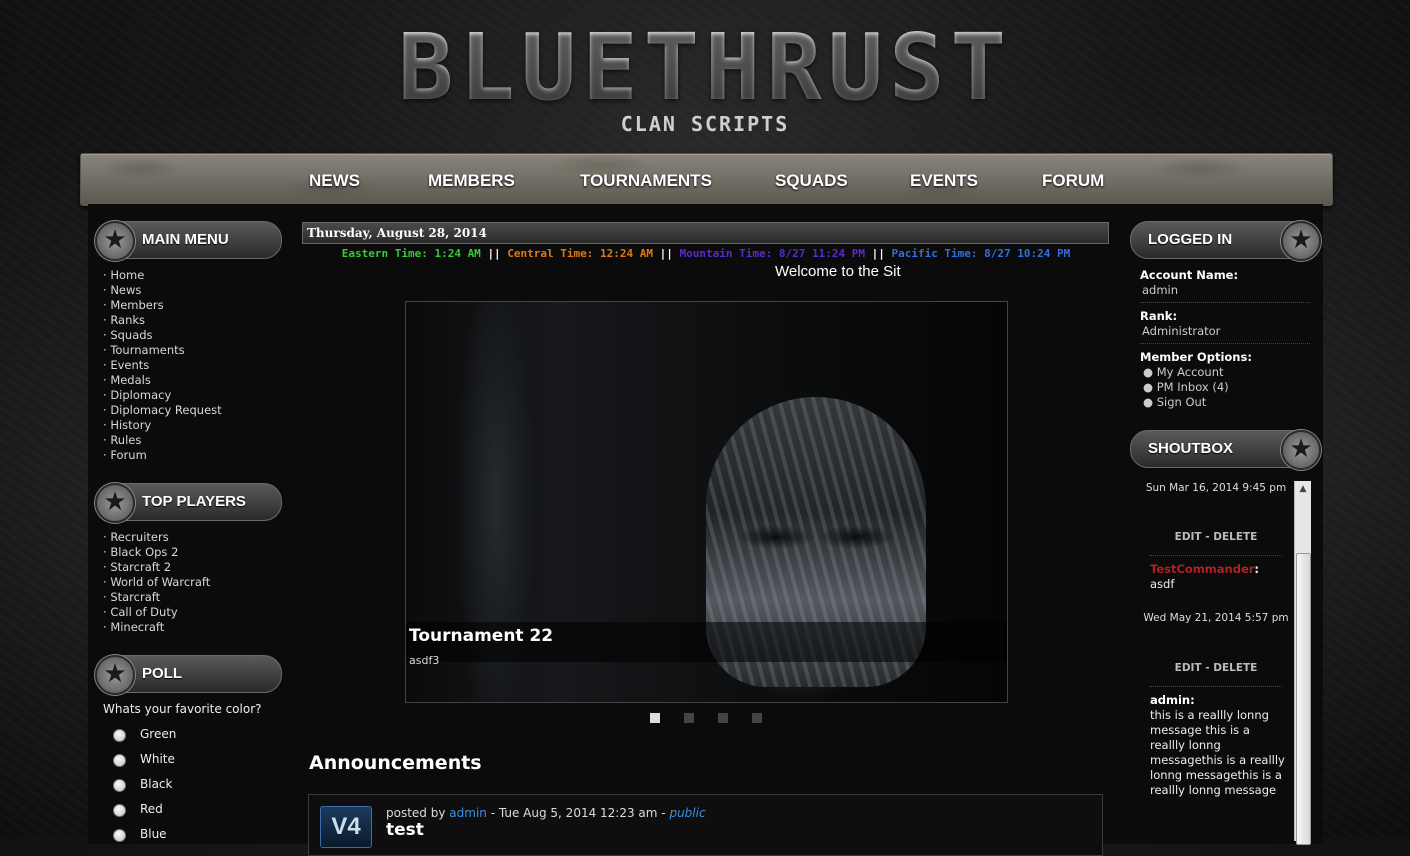 This screenshot has height=856, width=1410. What do you see at coordinates (128, 335) in the screenshot?
I see `menu-link-squads: · Squads` at bounding box center [128, 335].